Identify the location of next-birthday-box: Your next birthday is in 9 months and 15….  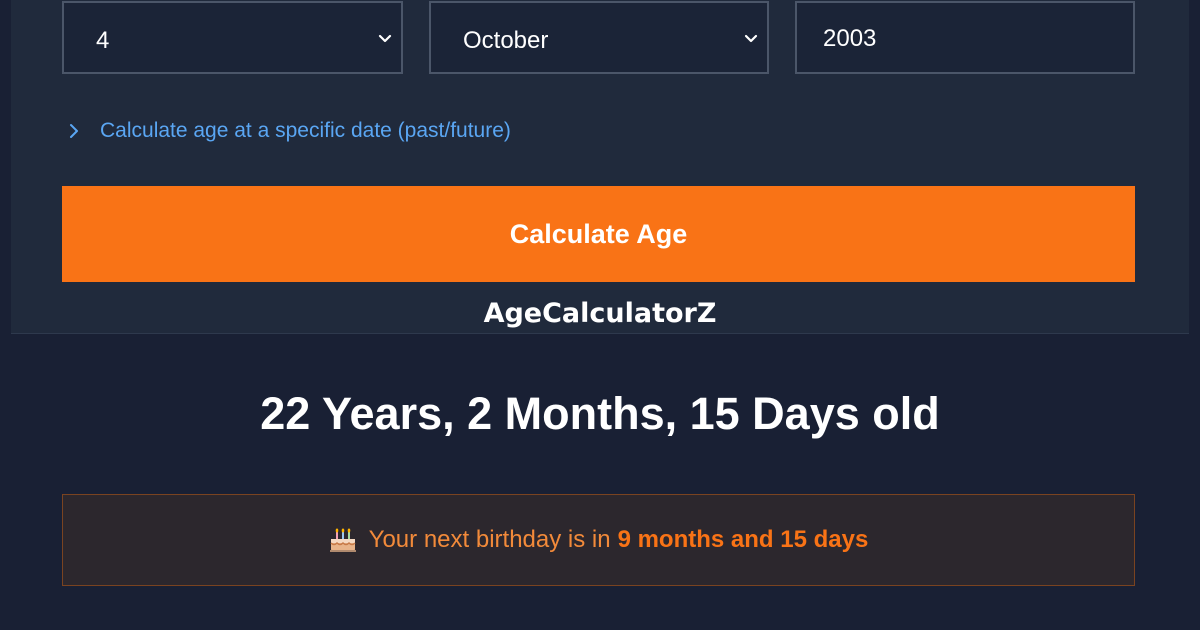
(598, 540).